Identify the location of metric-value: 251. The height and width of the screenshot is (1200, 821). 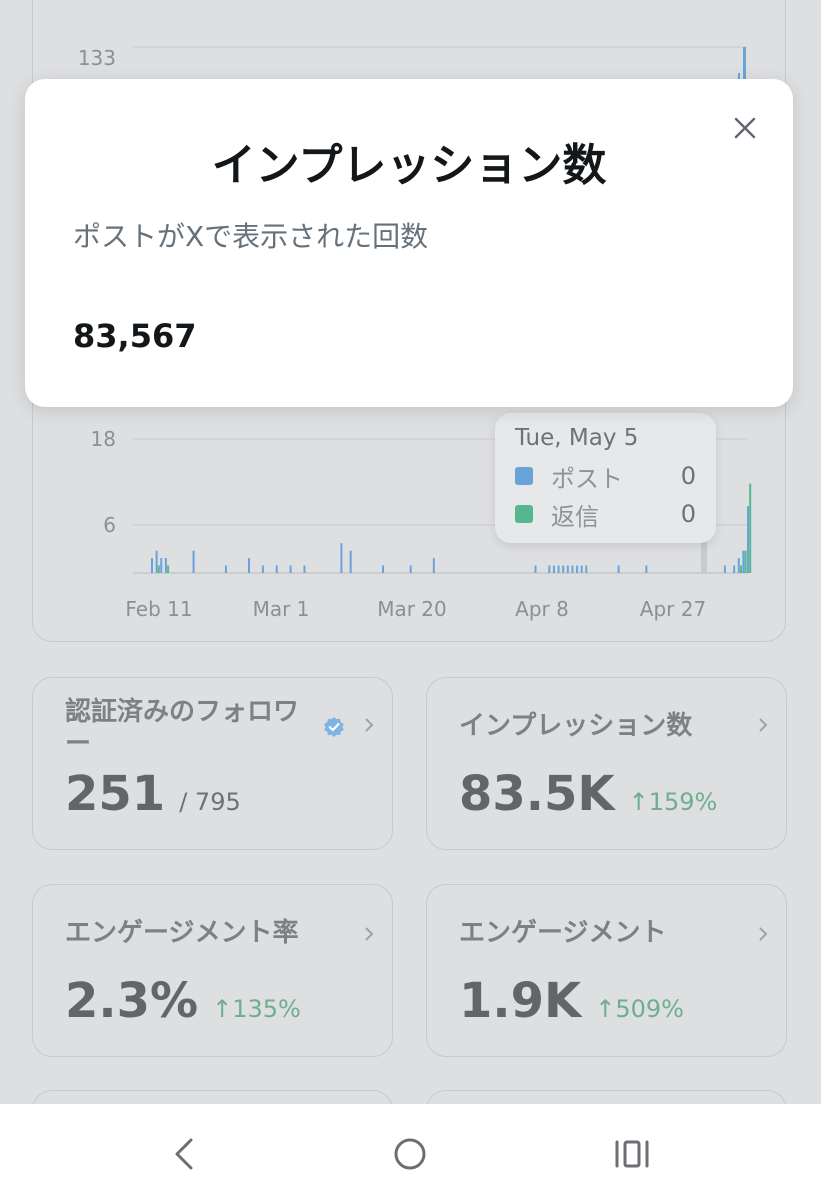
(115, 794).